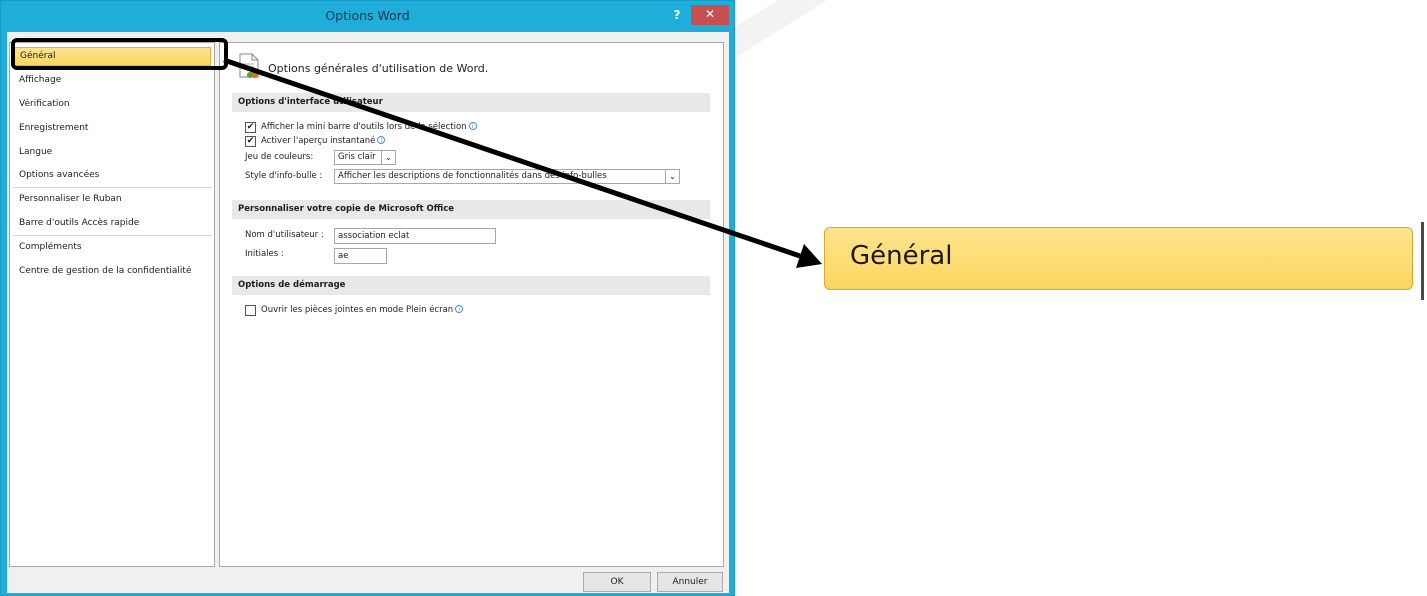 This screenshot has height=596, width=1427. I want to click on zoomed-general-callout: Général, so click(1118, 258).